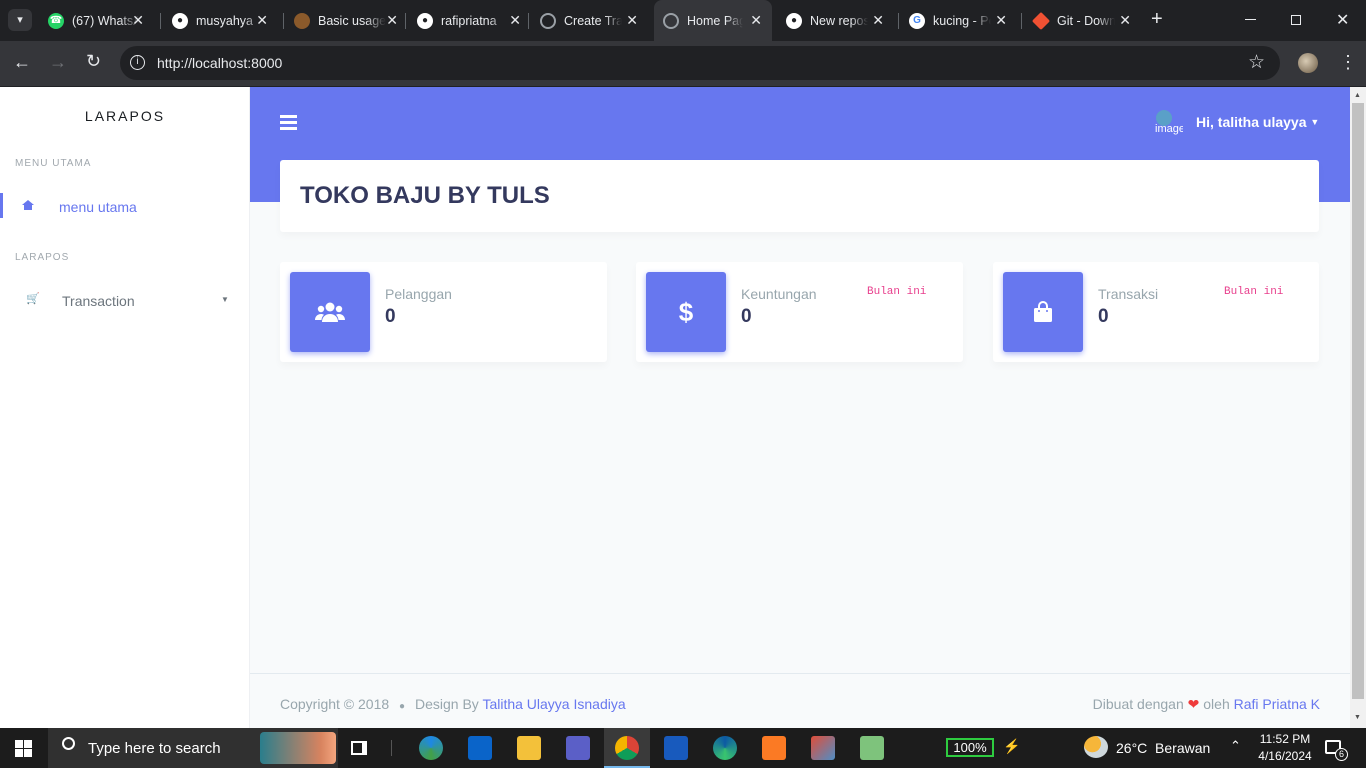 The image size is (1366, 768). I want to click on footer-right: Dibuat dengan ❤ oleh Rafi Priatna K, so click(1206, 704).